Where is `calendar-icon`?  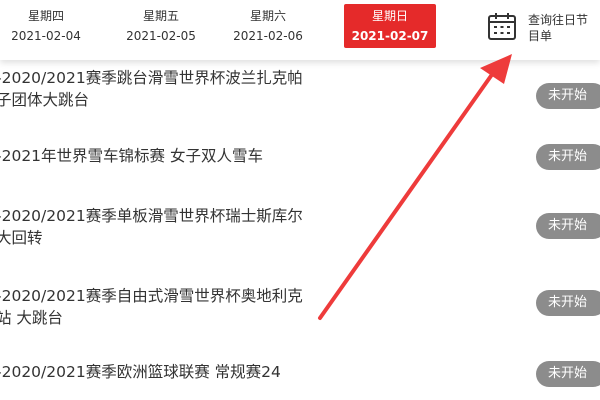 calendar-icon is located at coordinates (502, 26).